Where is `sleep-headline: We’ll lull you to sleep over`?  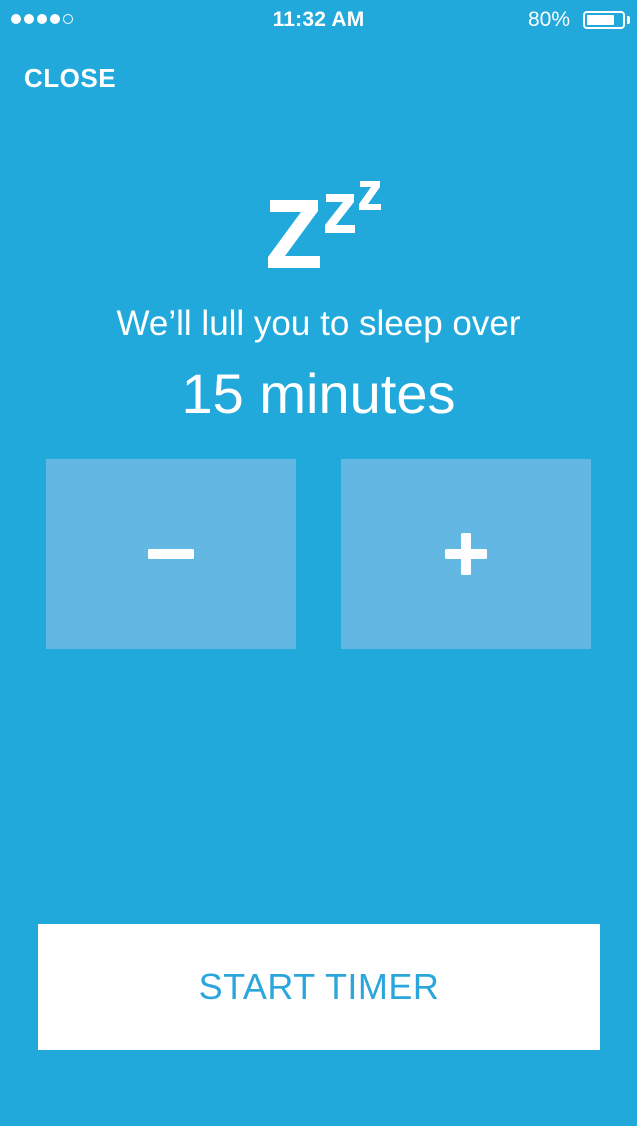 sleep-headline: We’ll lull you to sleep over is located at coordinates (318, 323).